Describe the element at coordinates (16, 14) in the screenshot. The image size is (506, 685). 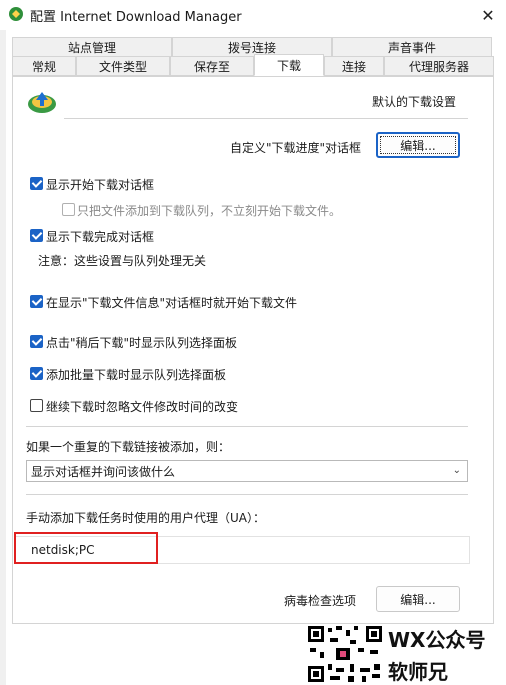
I see `idm-app-icon` at that location.